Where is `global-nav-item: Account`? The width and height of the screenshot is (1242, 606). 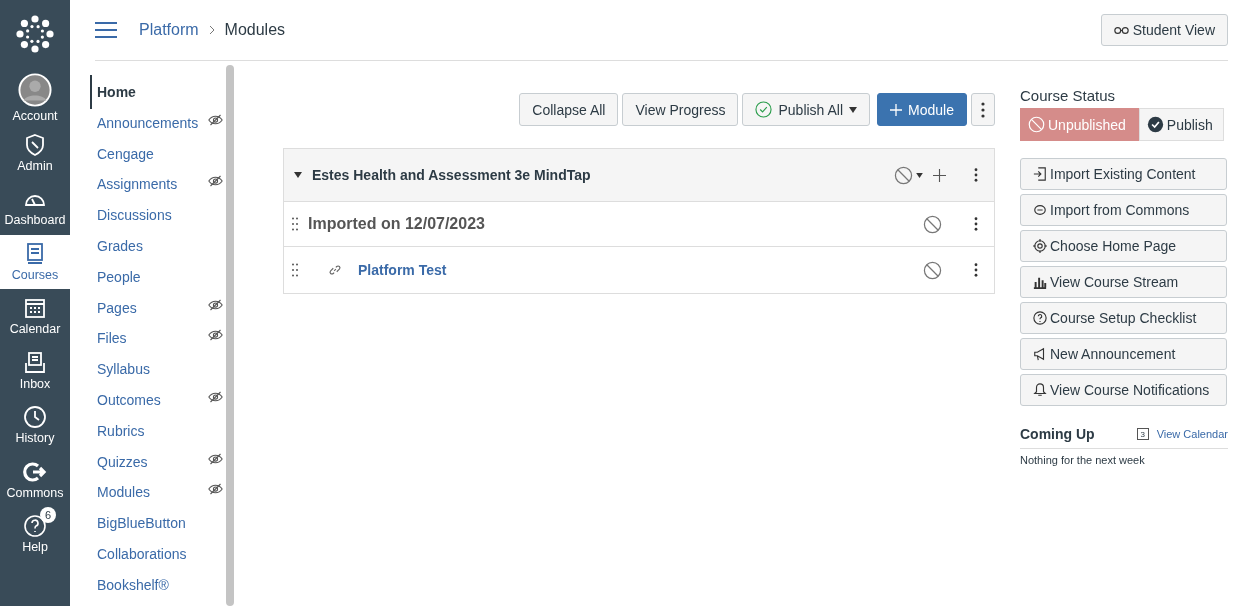 global-nav-item: Account is located at coordinates (35, 98).